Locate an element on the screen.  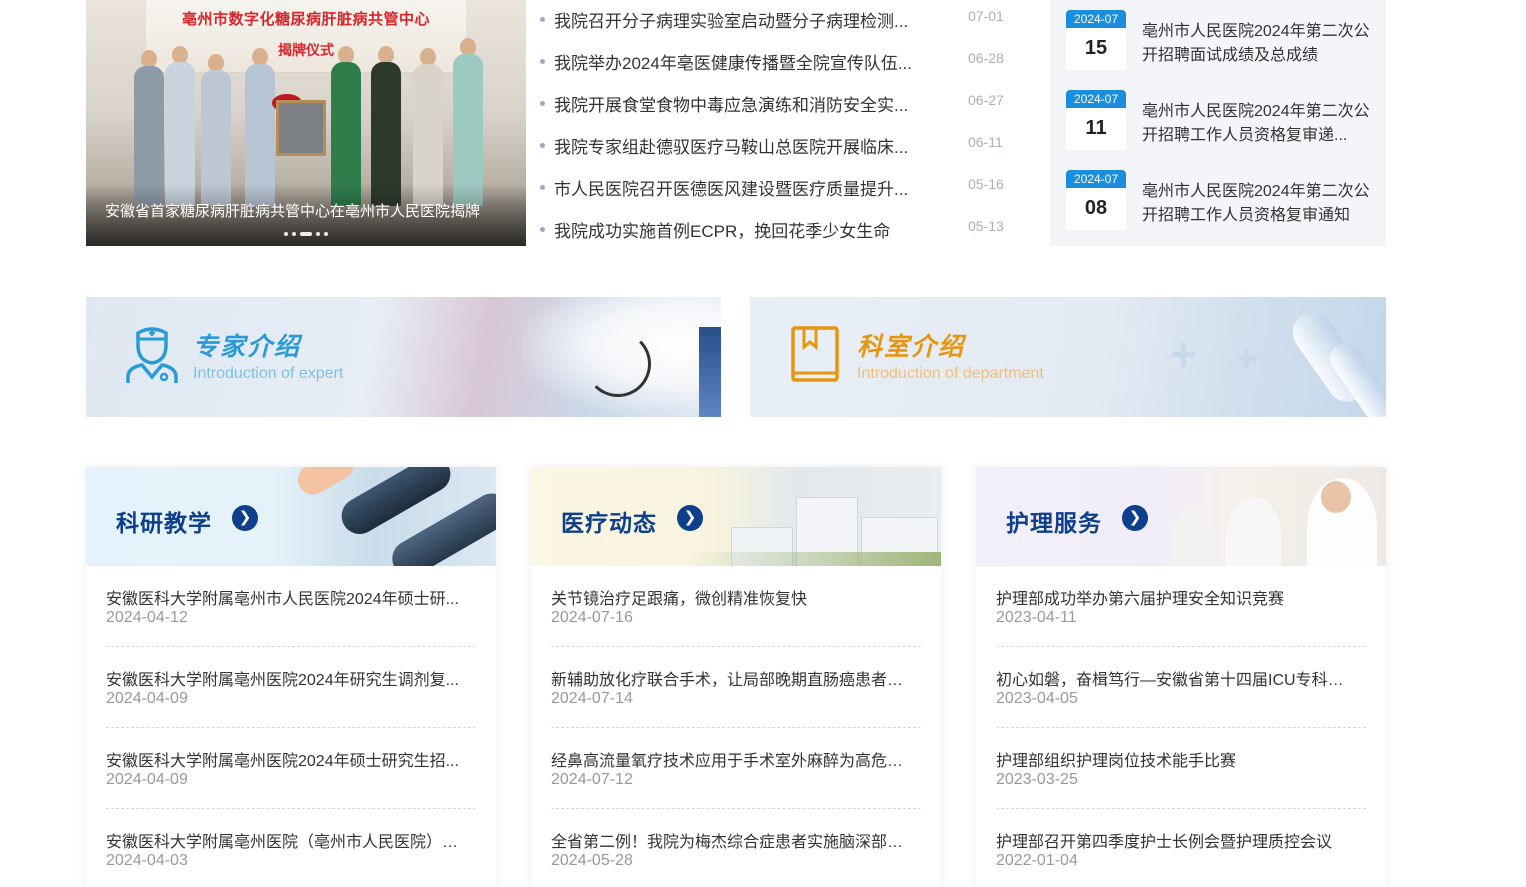
news-item: 我院成功实施首例ECPR，挽回花季少女生命 05-13 is located at coordinates (775, 230).